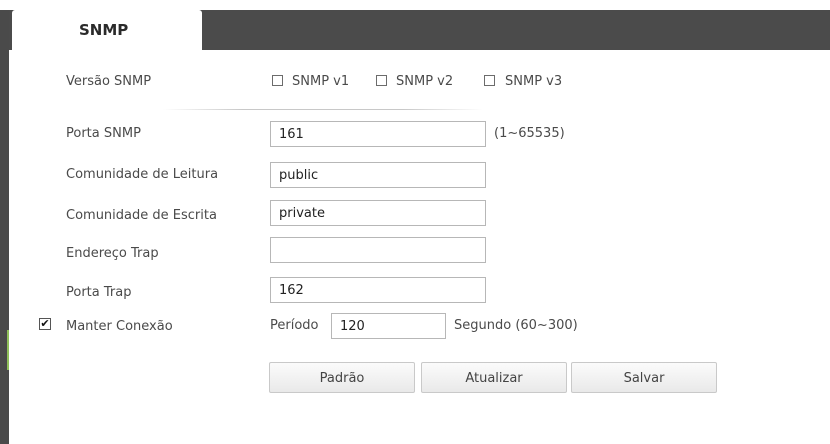  I want to click on period-unit-range: Segundo (60~300), so click(516, 325).